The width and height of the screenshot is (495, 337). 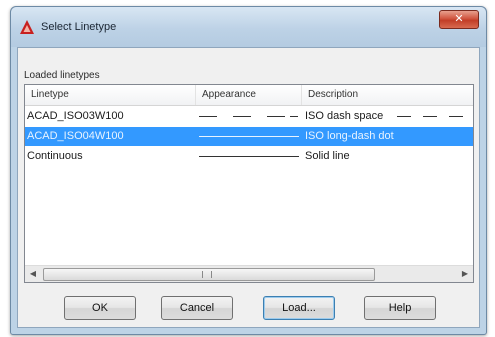 I want to click on linetype-name: ACAD_ISO04W100, so click(x=75, y=136).